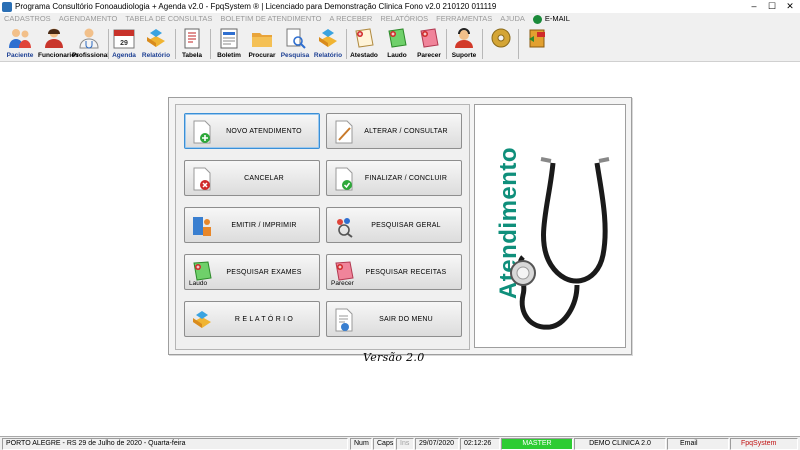  I want to click on maximize-button: ☐, so click(772, 6).